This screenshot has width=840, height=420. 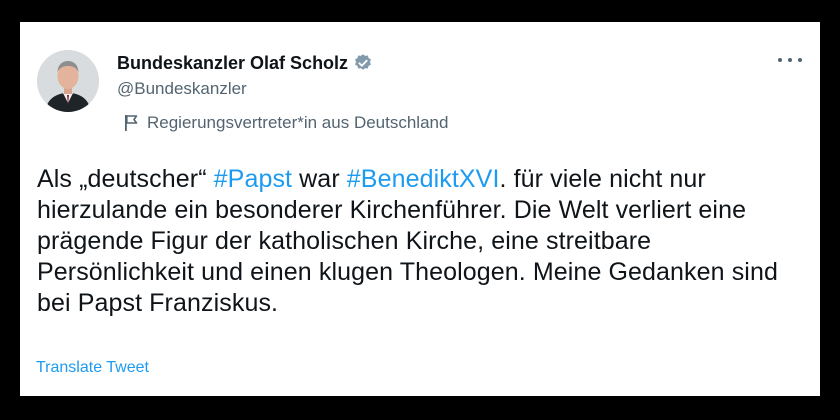 I want to click on affiliation-text: Regierungsvertreter*in aus Deutschland, so click(x=298, y=122).